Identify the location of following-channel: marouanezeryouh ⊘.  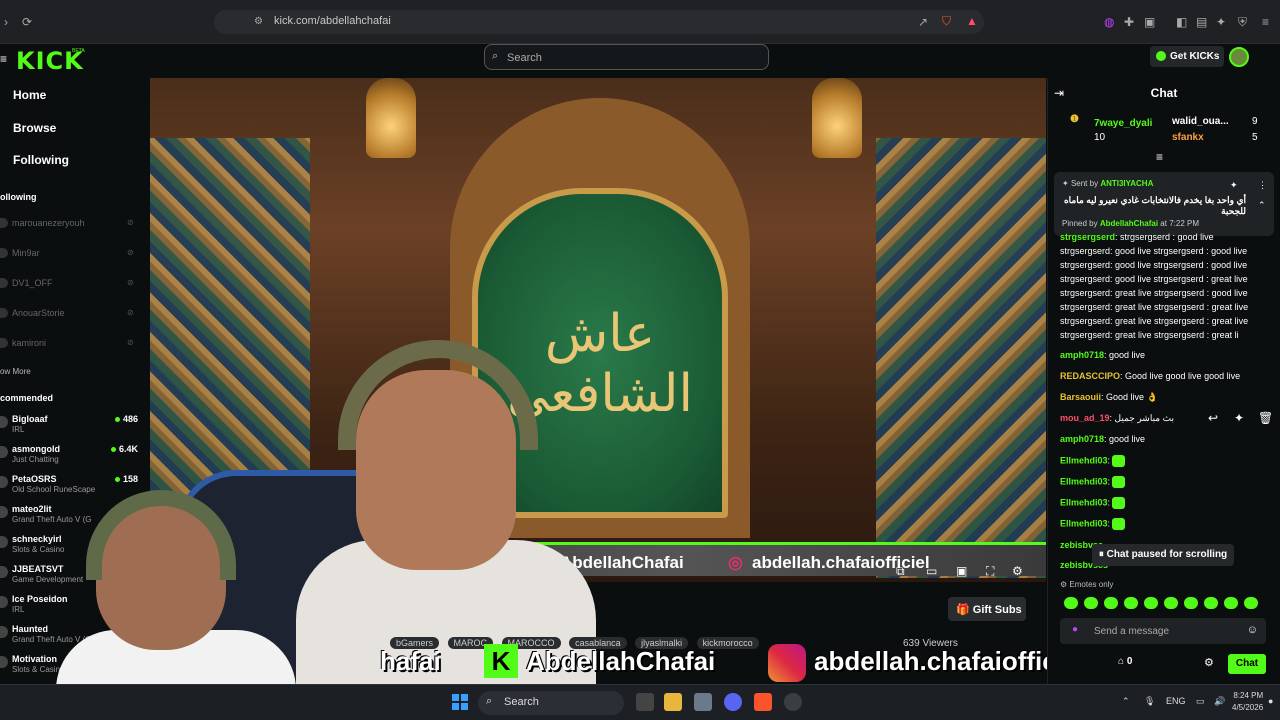
(70, 224).